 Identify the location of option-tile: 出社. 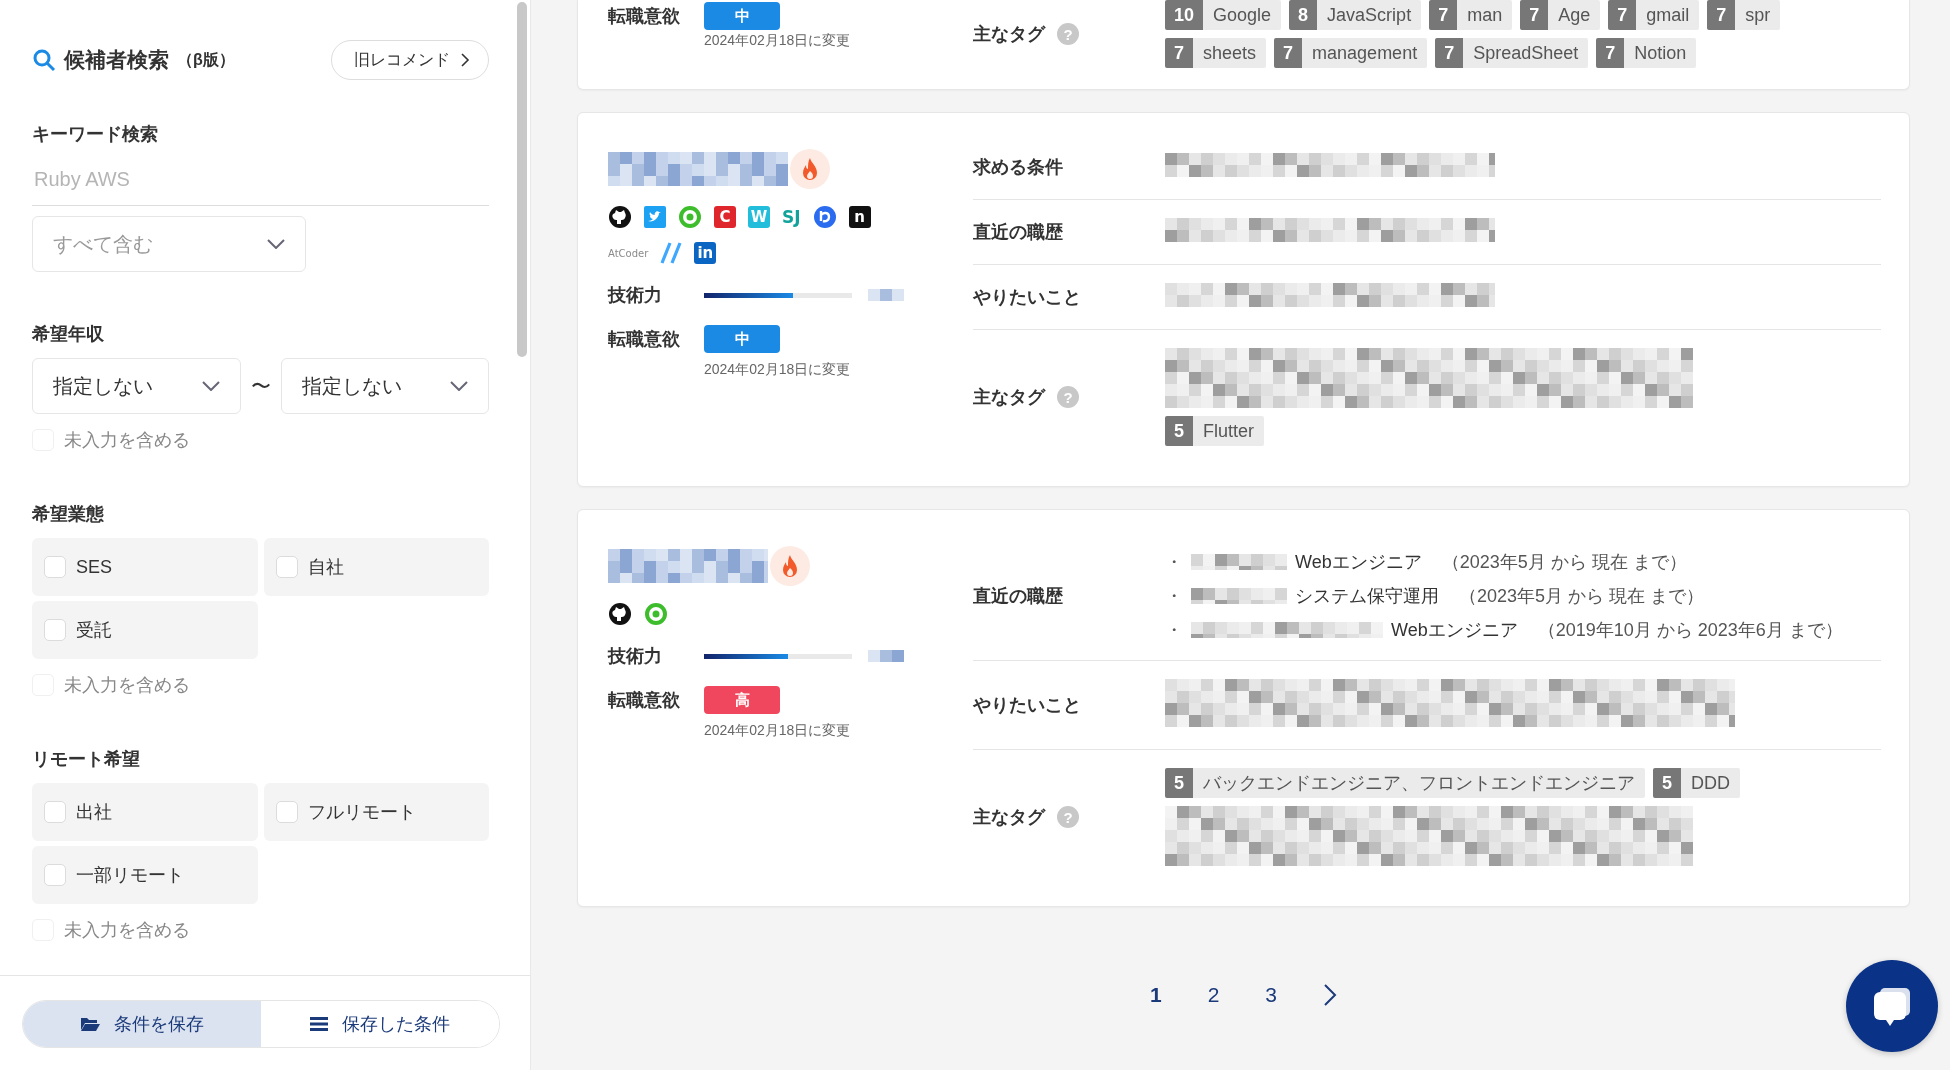
(145, 812).